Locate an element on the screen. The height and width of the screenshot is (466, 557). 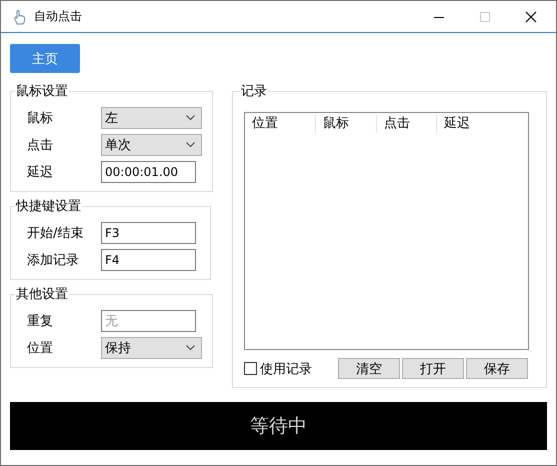
close-icon is located at coordinates (531, 16).